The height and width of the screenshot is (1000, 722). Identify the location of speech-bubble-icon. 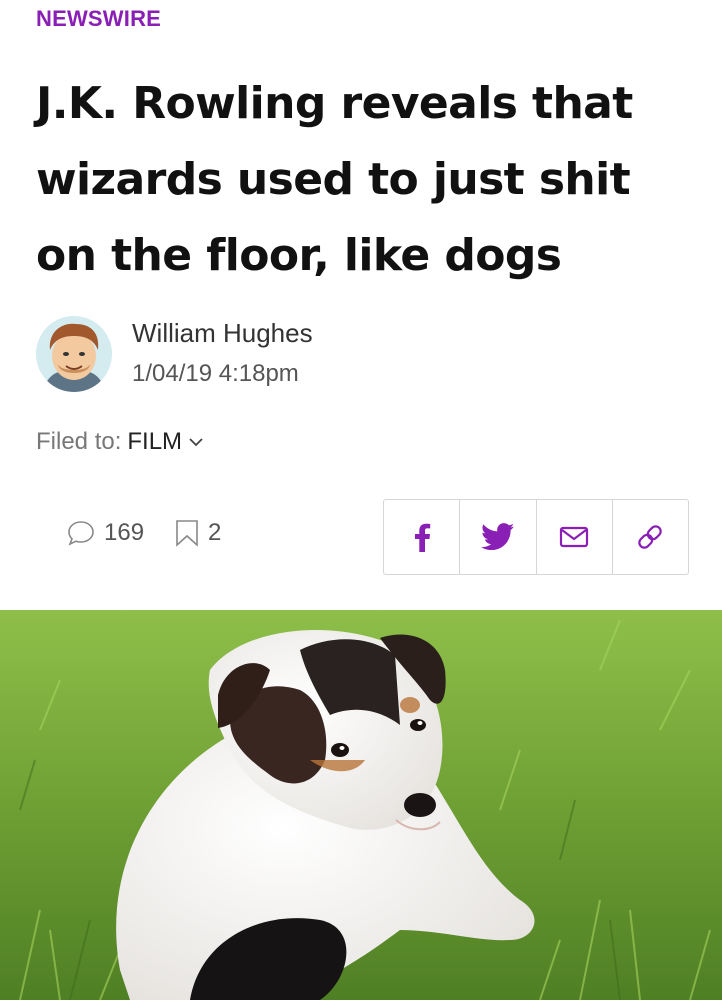
(81, 533).